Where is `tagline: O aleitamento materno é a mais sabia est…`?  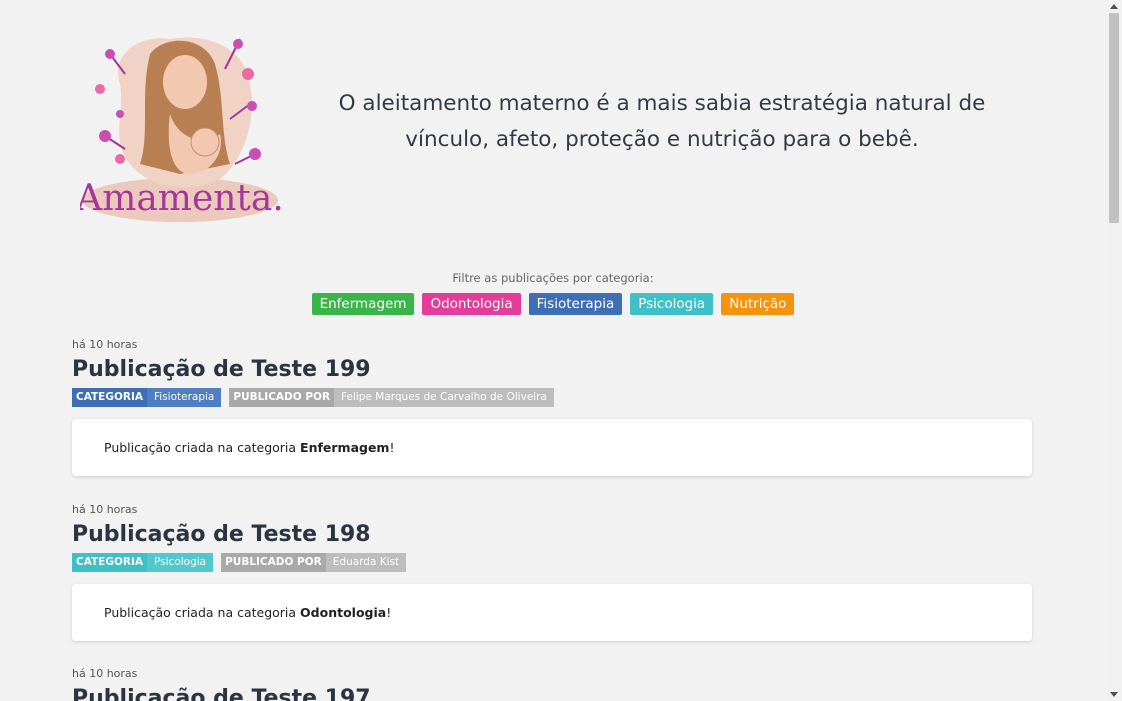 tagline: O aleitamento materno é a mais sabia est… is located at coordinates (662, 122).